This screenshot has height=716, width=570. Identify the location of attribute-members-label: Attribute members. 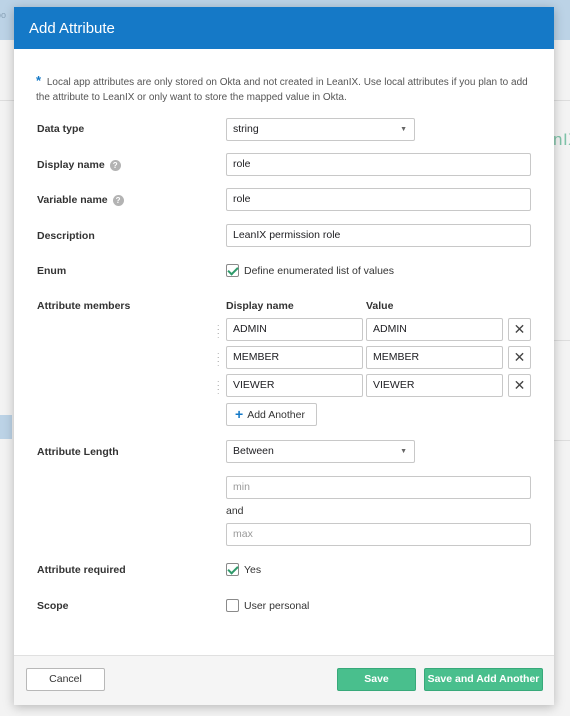
(84, 306).